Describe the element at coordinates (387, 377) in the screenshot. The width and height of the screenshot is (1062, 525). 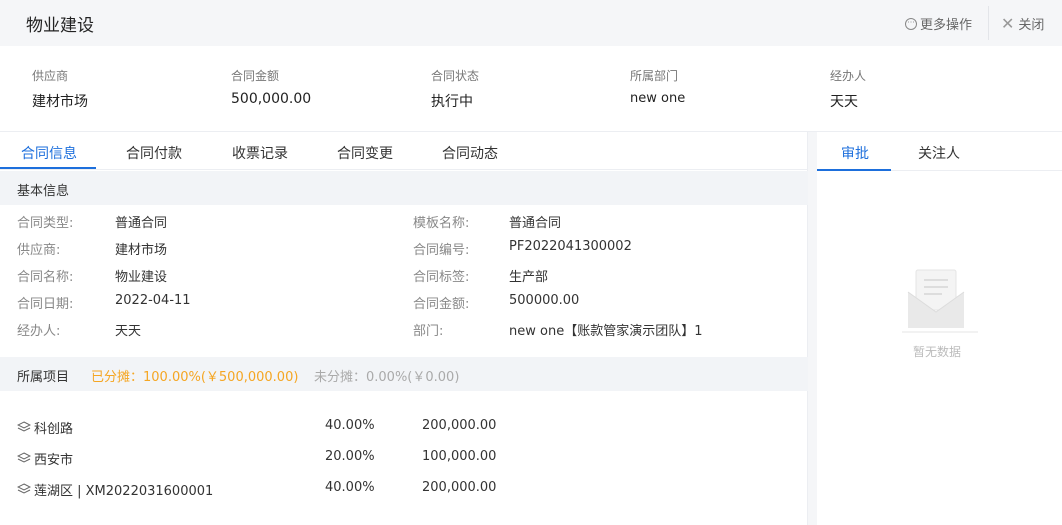
I see `unallocated-summary: 未分摊：0.00%(￥0.00)` at that location.